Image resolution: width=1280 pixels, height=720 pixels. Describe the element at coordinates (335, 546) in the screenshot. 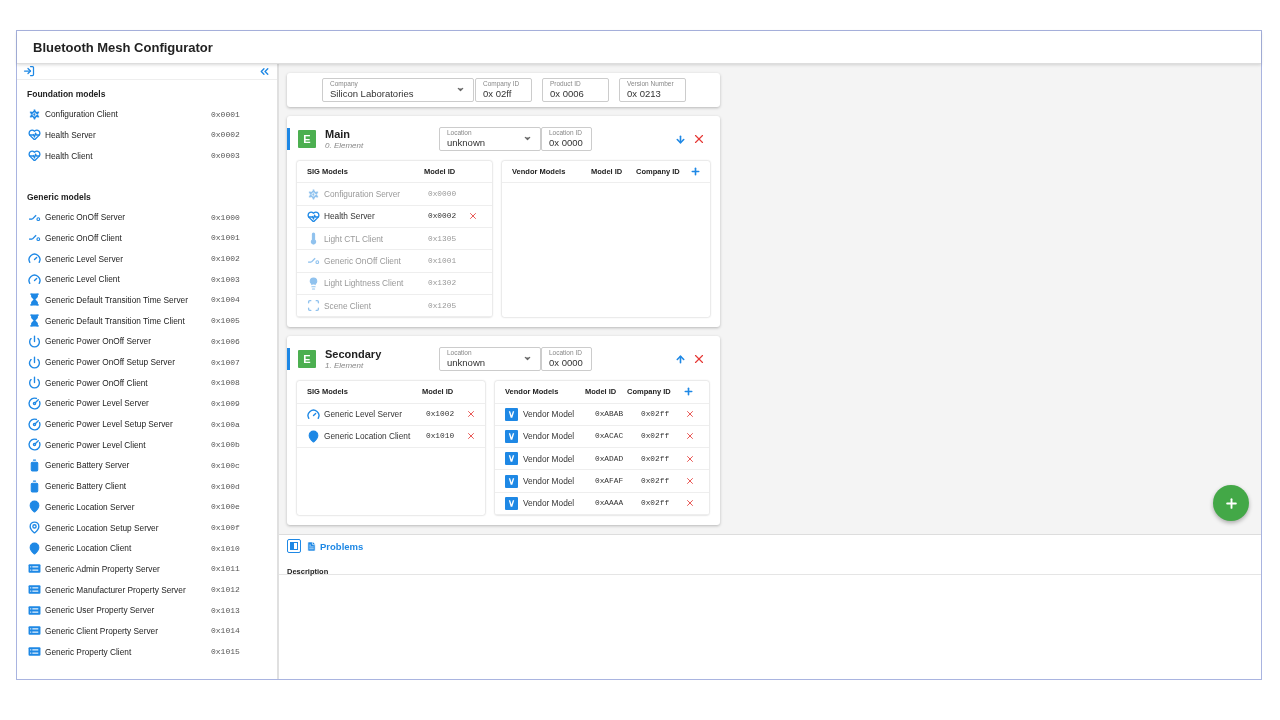

I see `problems-tab: Problems` at that location.